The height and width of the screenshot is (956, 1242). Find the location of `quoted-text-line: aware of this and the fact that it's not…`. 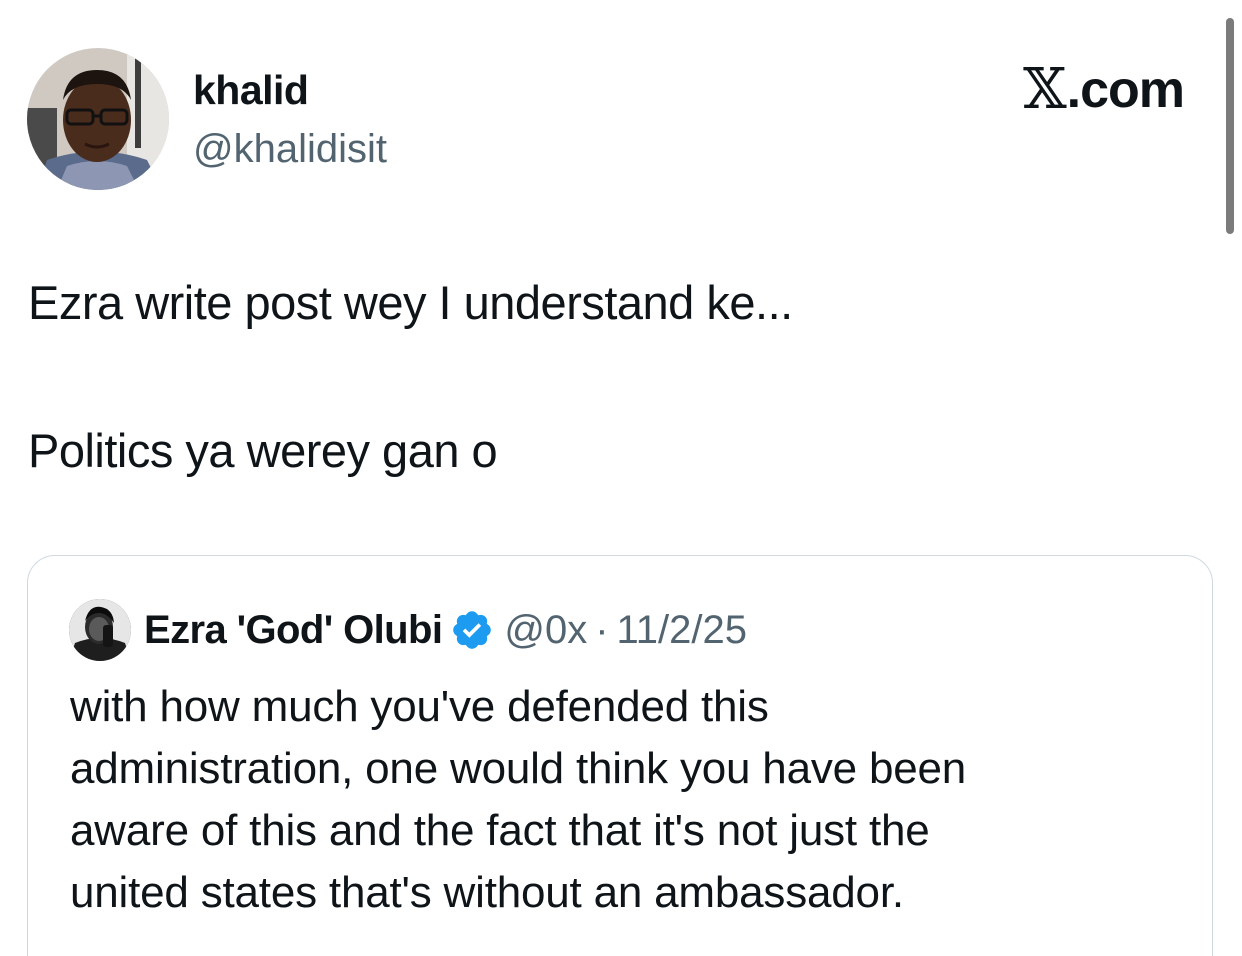

quoted-text-line: aware of this and the fact that it's not… is located at coordinates (500, 830).